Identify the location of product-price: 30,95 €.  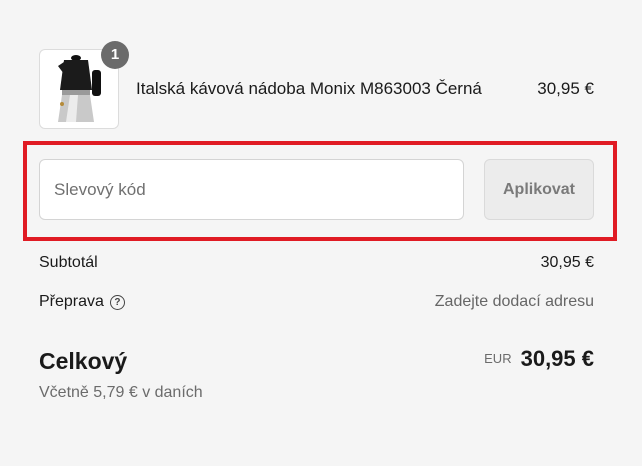
(565, 88).